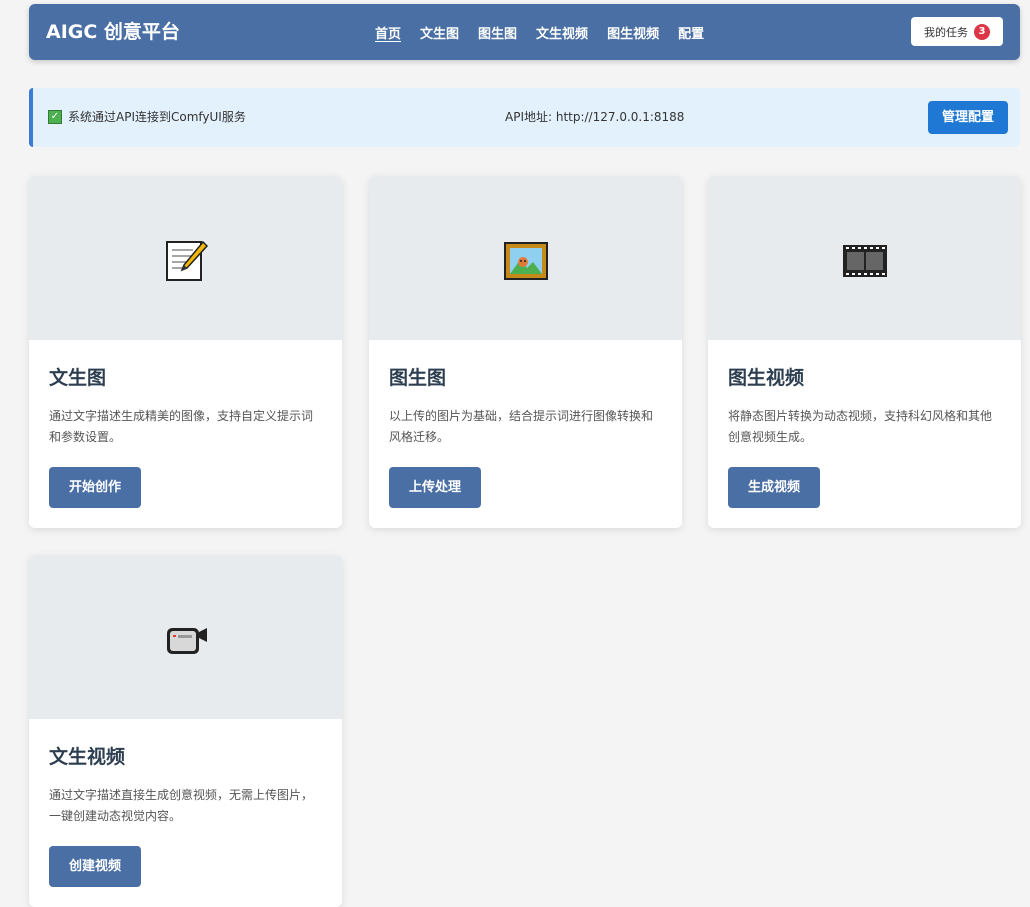  Describe the element at coordinates (439, 32) in the screenshot. I see `nav-link-text-to-image: 文生图` at that location.